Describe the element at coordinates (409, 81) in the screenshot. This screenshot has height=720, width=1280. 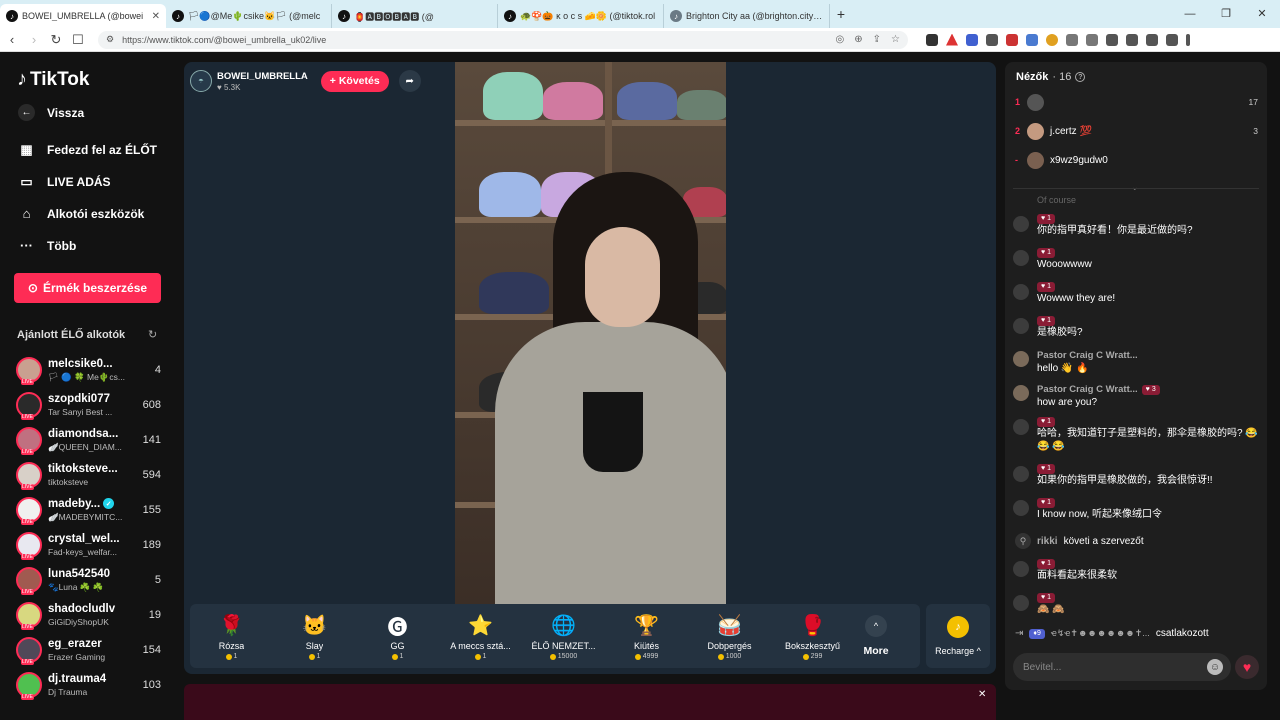
I see `share-icon: ➦` at that location.